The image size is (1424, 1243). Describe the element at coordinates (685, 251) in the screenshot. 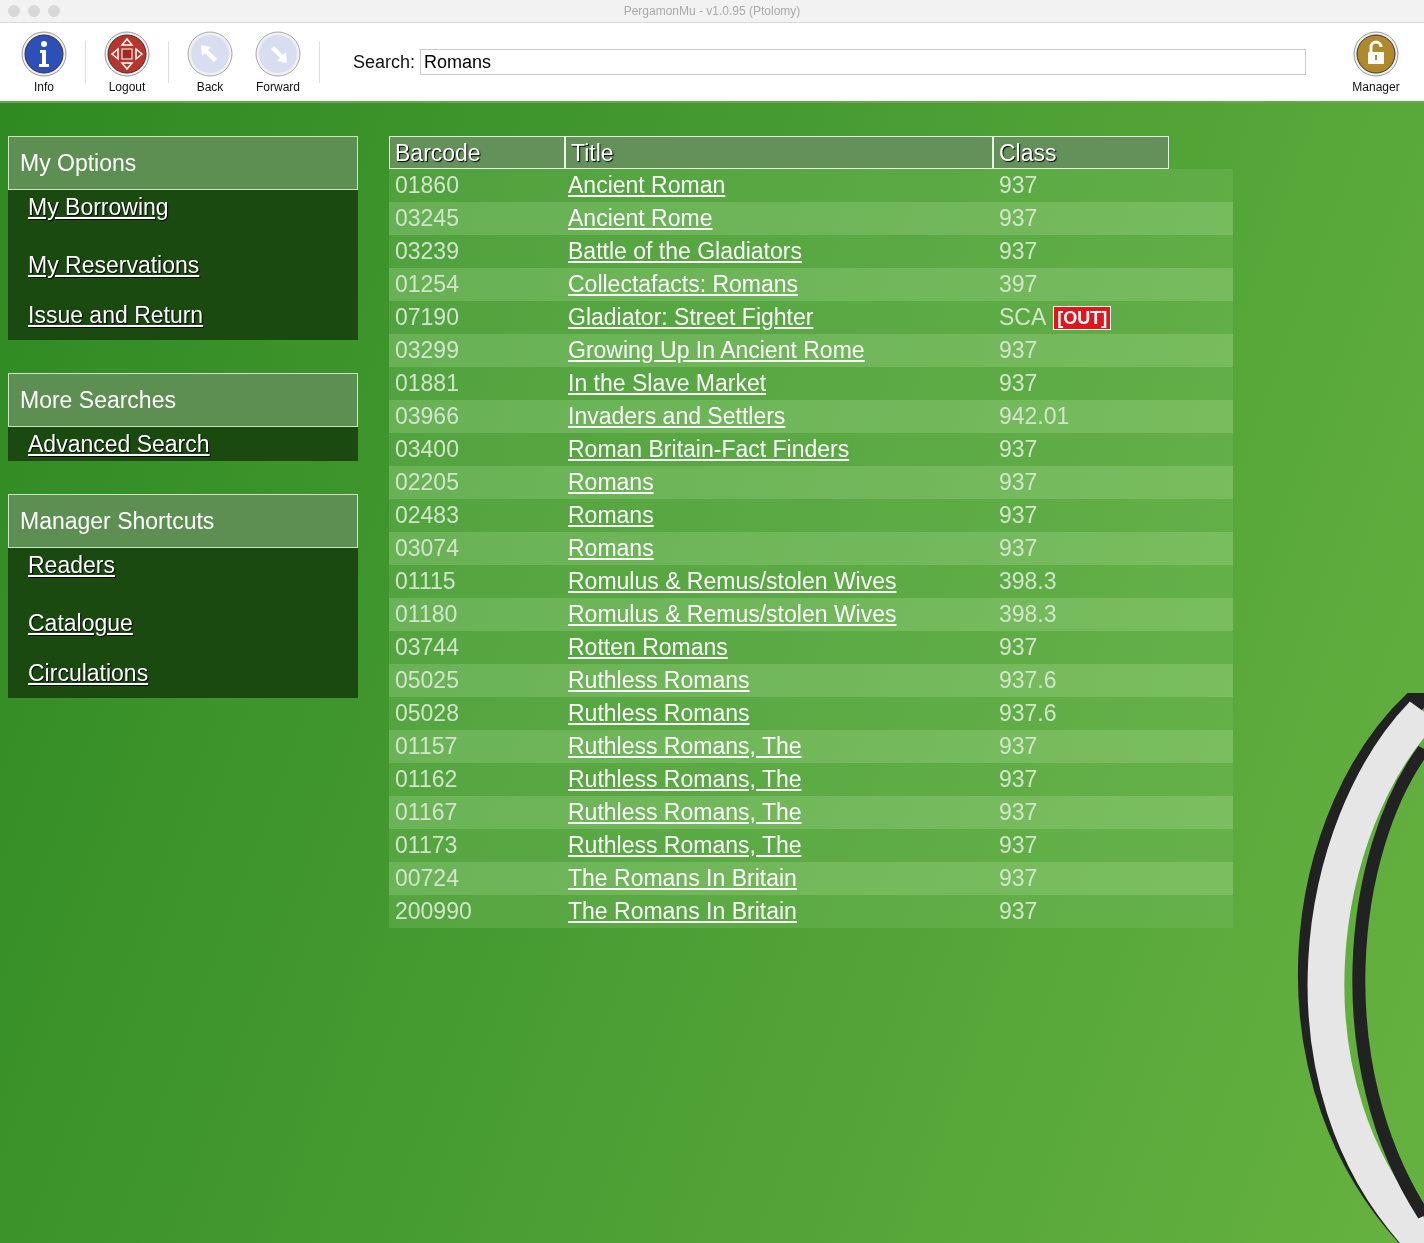

I see `title-link: Battle of the Gladiators` at that location.